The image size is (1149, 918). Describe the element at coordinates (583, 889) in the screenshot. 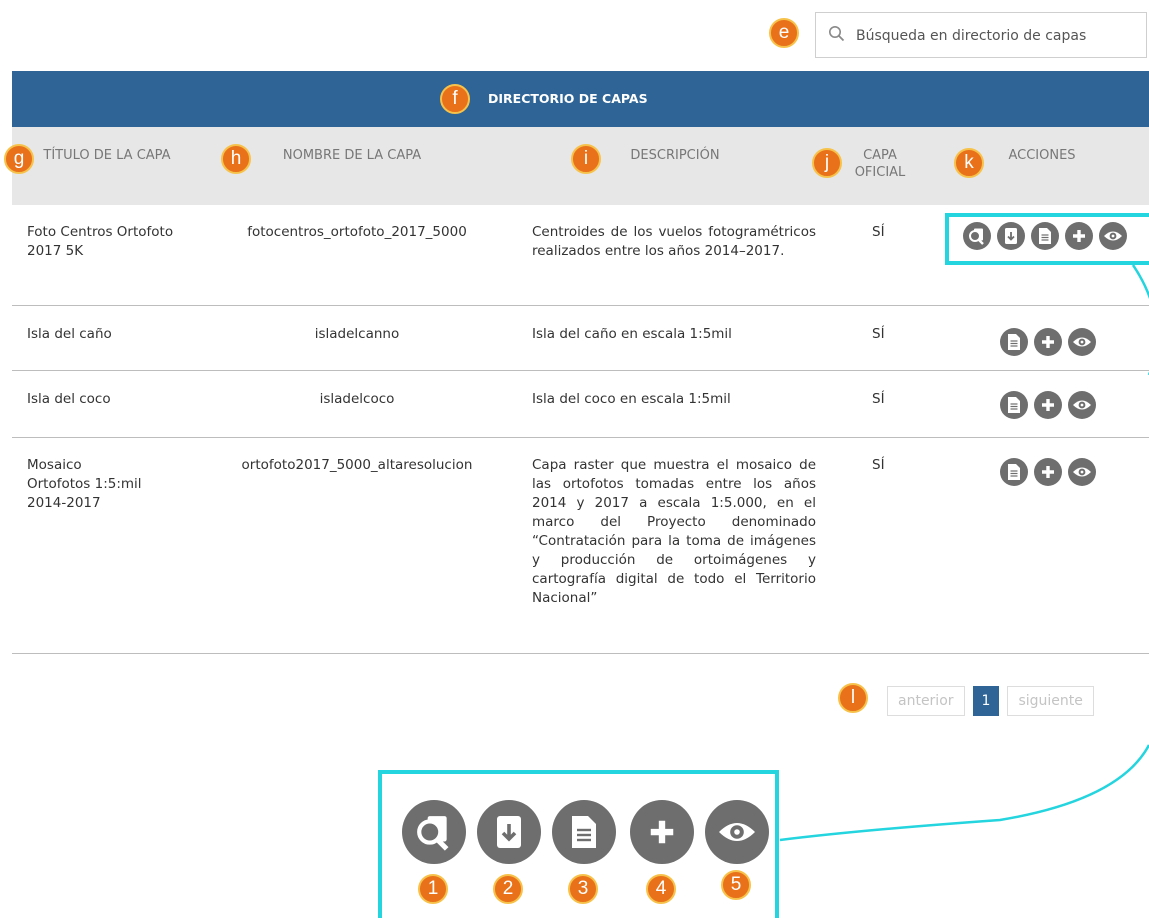

I see `legend-badge-3: 3` at that location.